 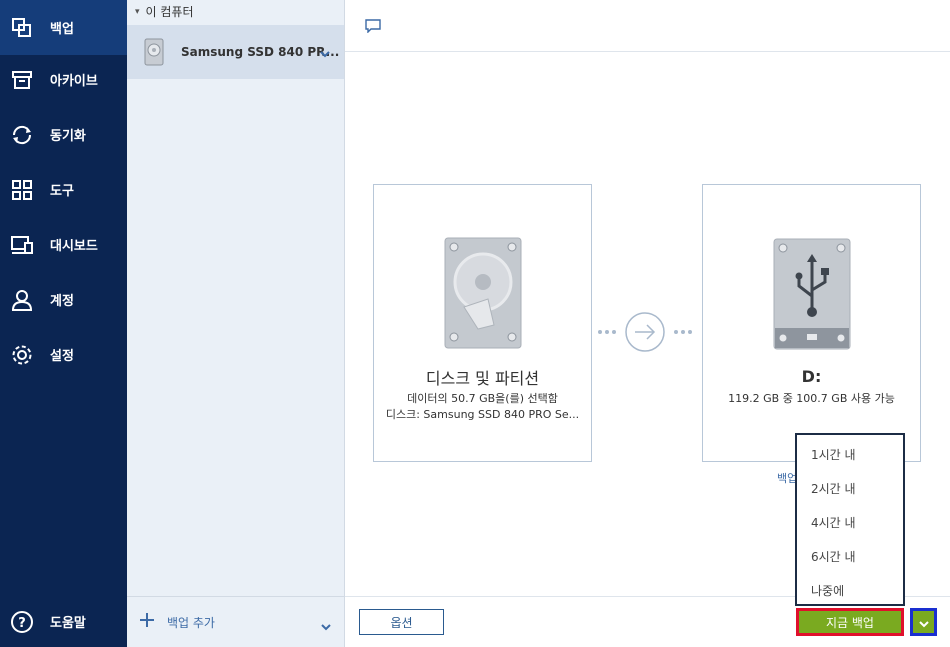 I want to click on sidebar-item-settings: 설정, so click(x=63, y=354).